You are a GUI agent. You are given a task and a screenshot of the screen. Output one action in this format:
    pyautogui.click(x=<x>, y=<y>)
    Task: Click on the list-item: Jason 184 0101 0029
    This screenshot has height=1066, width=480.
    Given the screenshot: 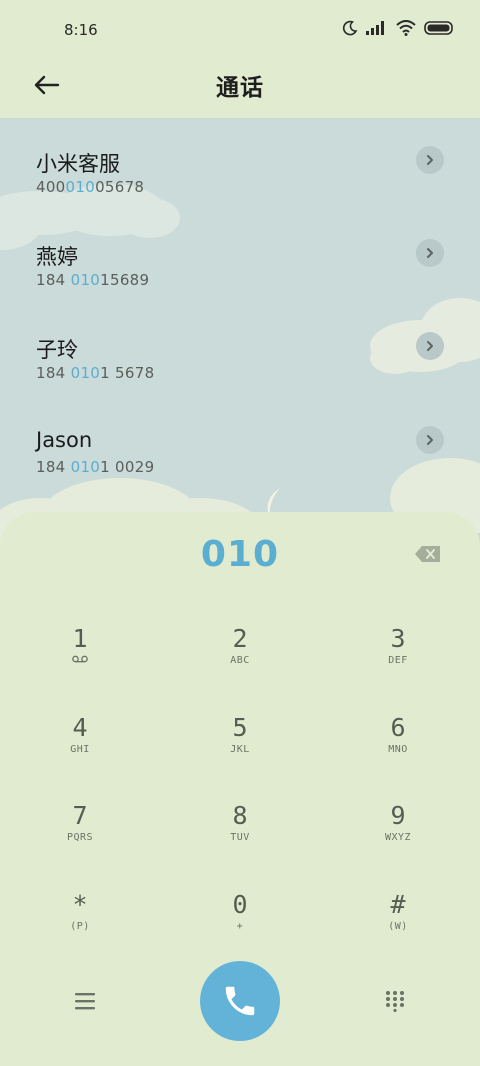 What is the action you would take?
    pyautogui.click(x=240, y=439)
    